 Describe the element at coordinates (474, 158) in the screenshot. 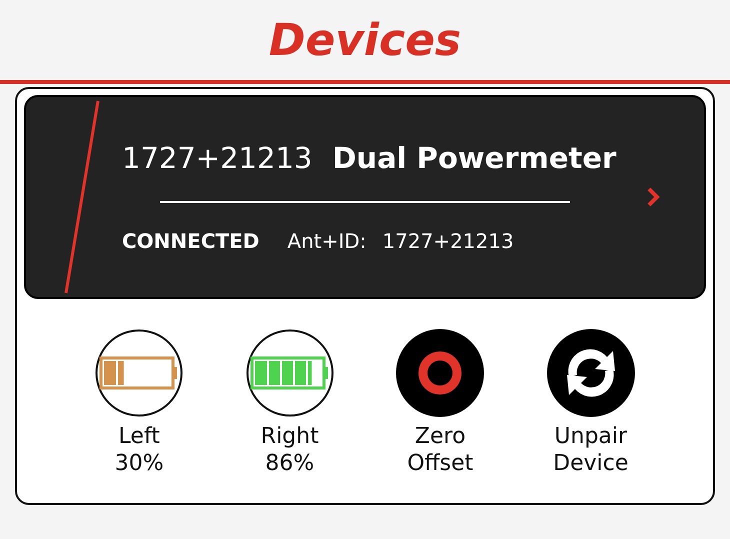

I see `device-name: Dual Powermeter` at that location.